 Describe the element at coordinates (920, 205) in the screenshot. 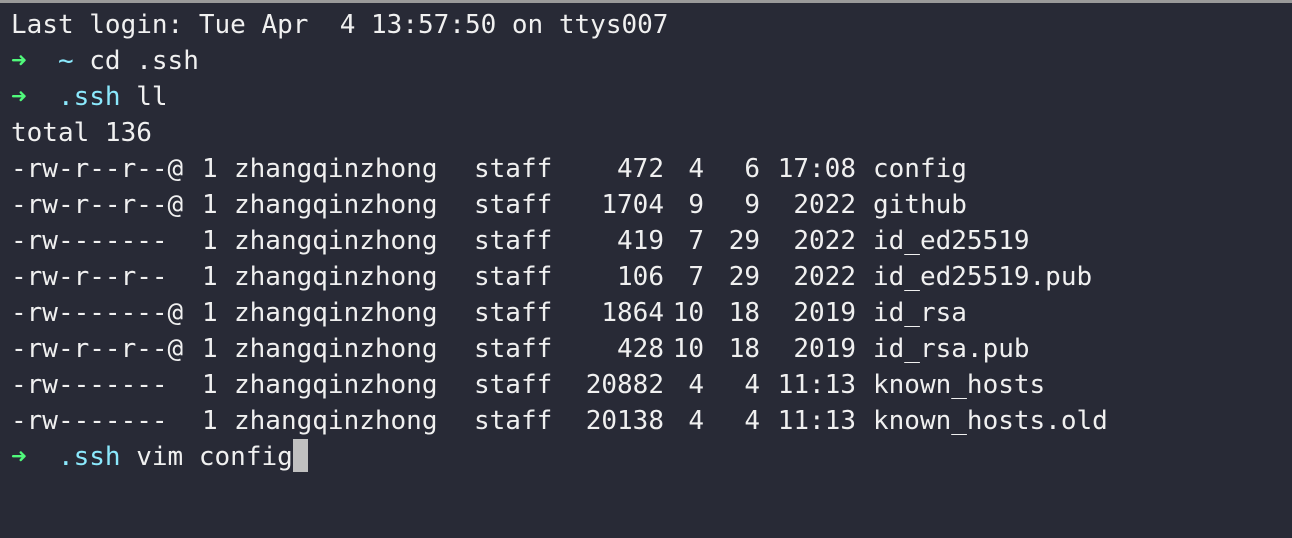

I see `file-name: github` at that location.